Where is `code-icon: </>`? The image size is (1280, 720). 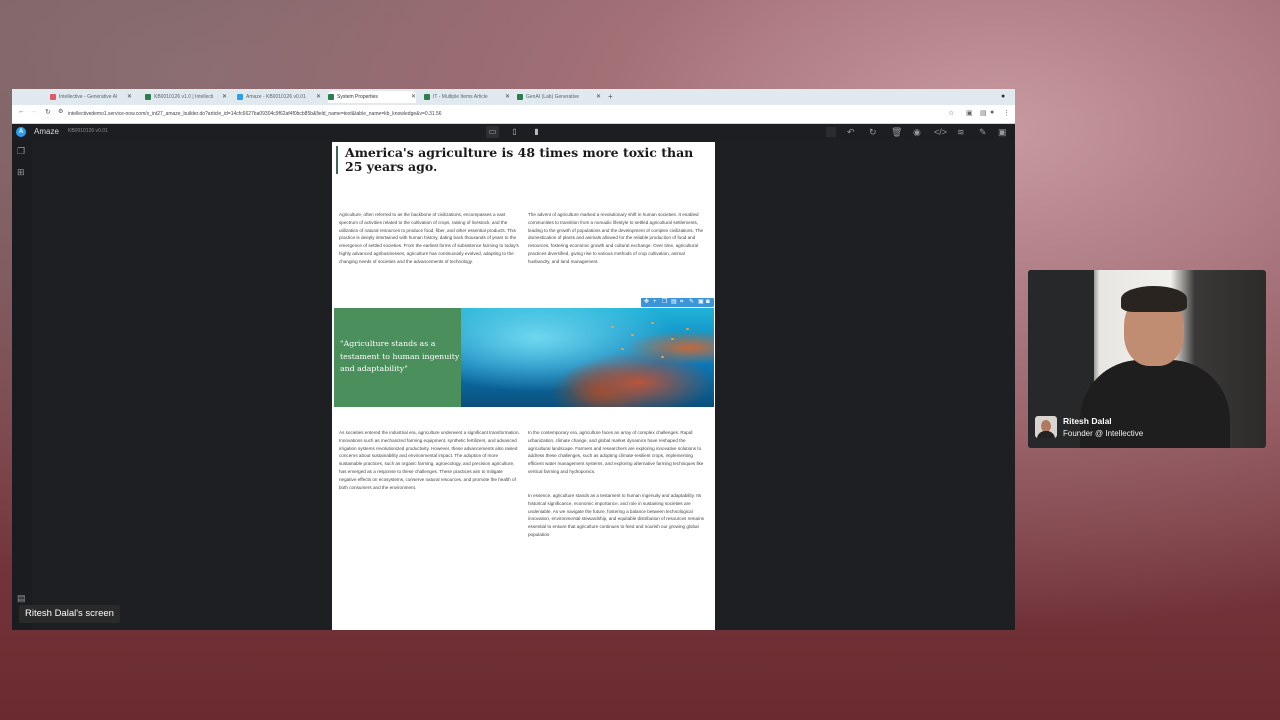 code-icon: </> is located at coordinates (940, 132).